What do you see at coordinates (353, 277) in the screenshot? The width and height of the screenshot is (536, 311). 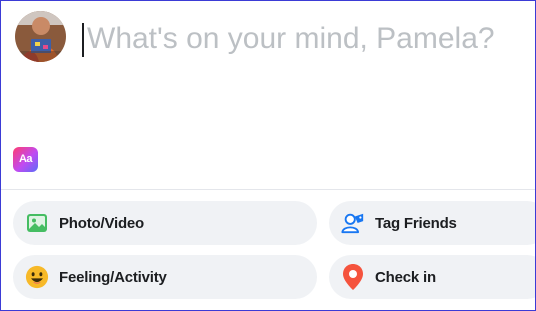 I see `location-pin-icon` at bounding box center [353, 277].